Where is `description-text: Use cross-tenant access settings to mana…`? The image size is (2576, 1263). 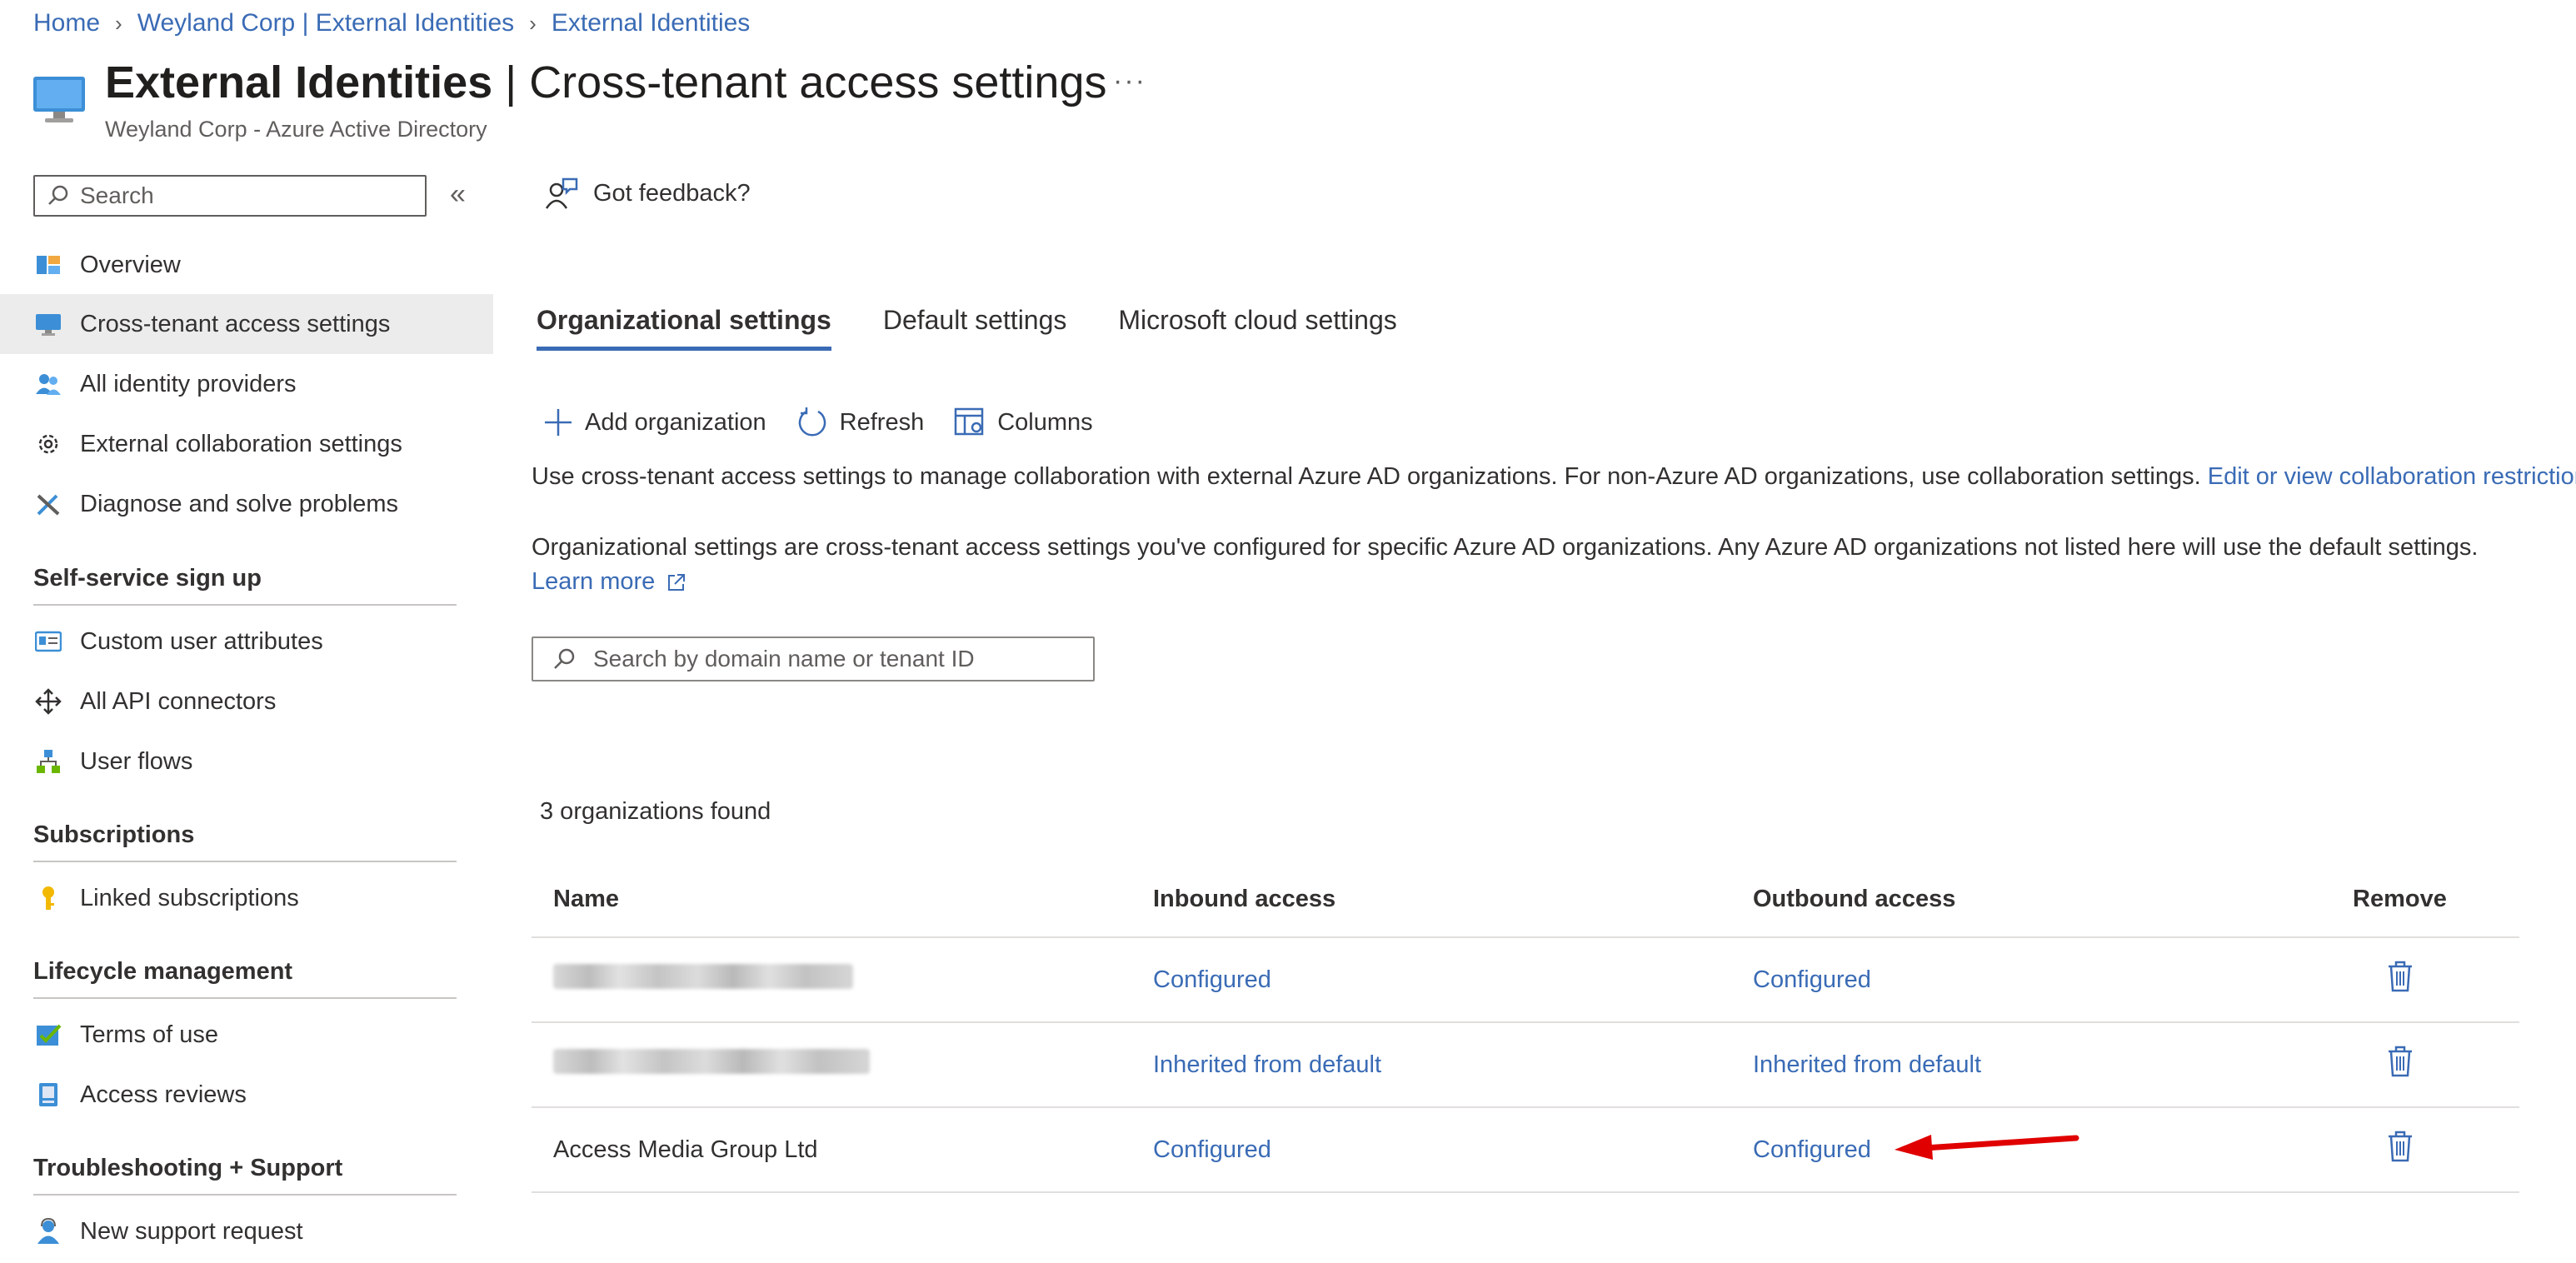
description-text: Use cross-tenant access settings to mana… is located at coordinates (1554, 477).